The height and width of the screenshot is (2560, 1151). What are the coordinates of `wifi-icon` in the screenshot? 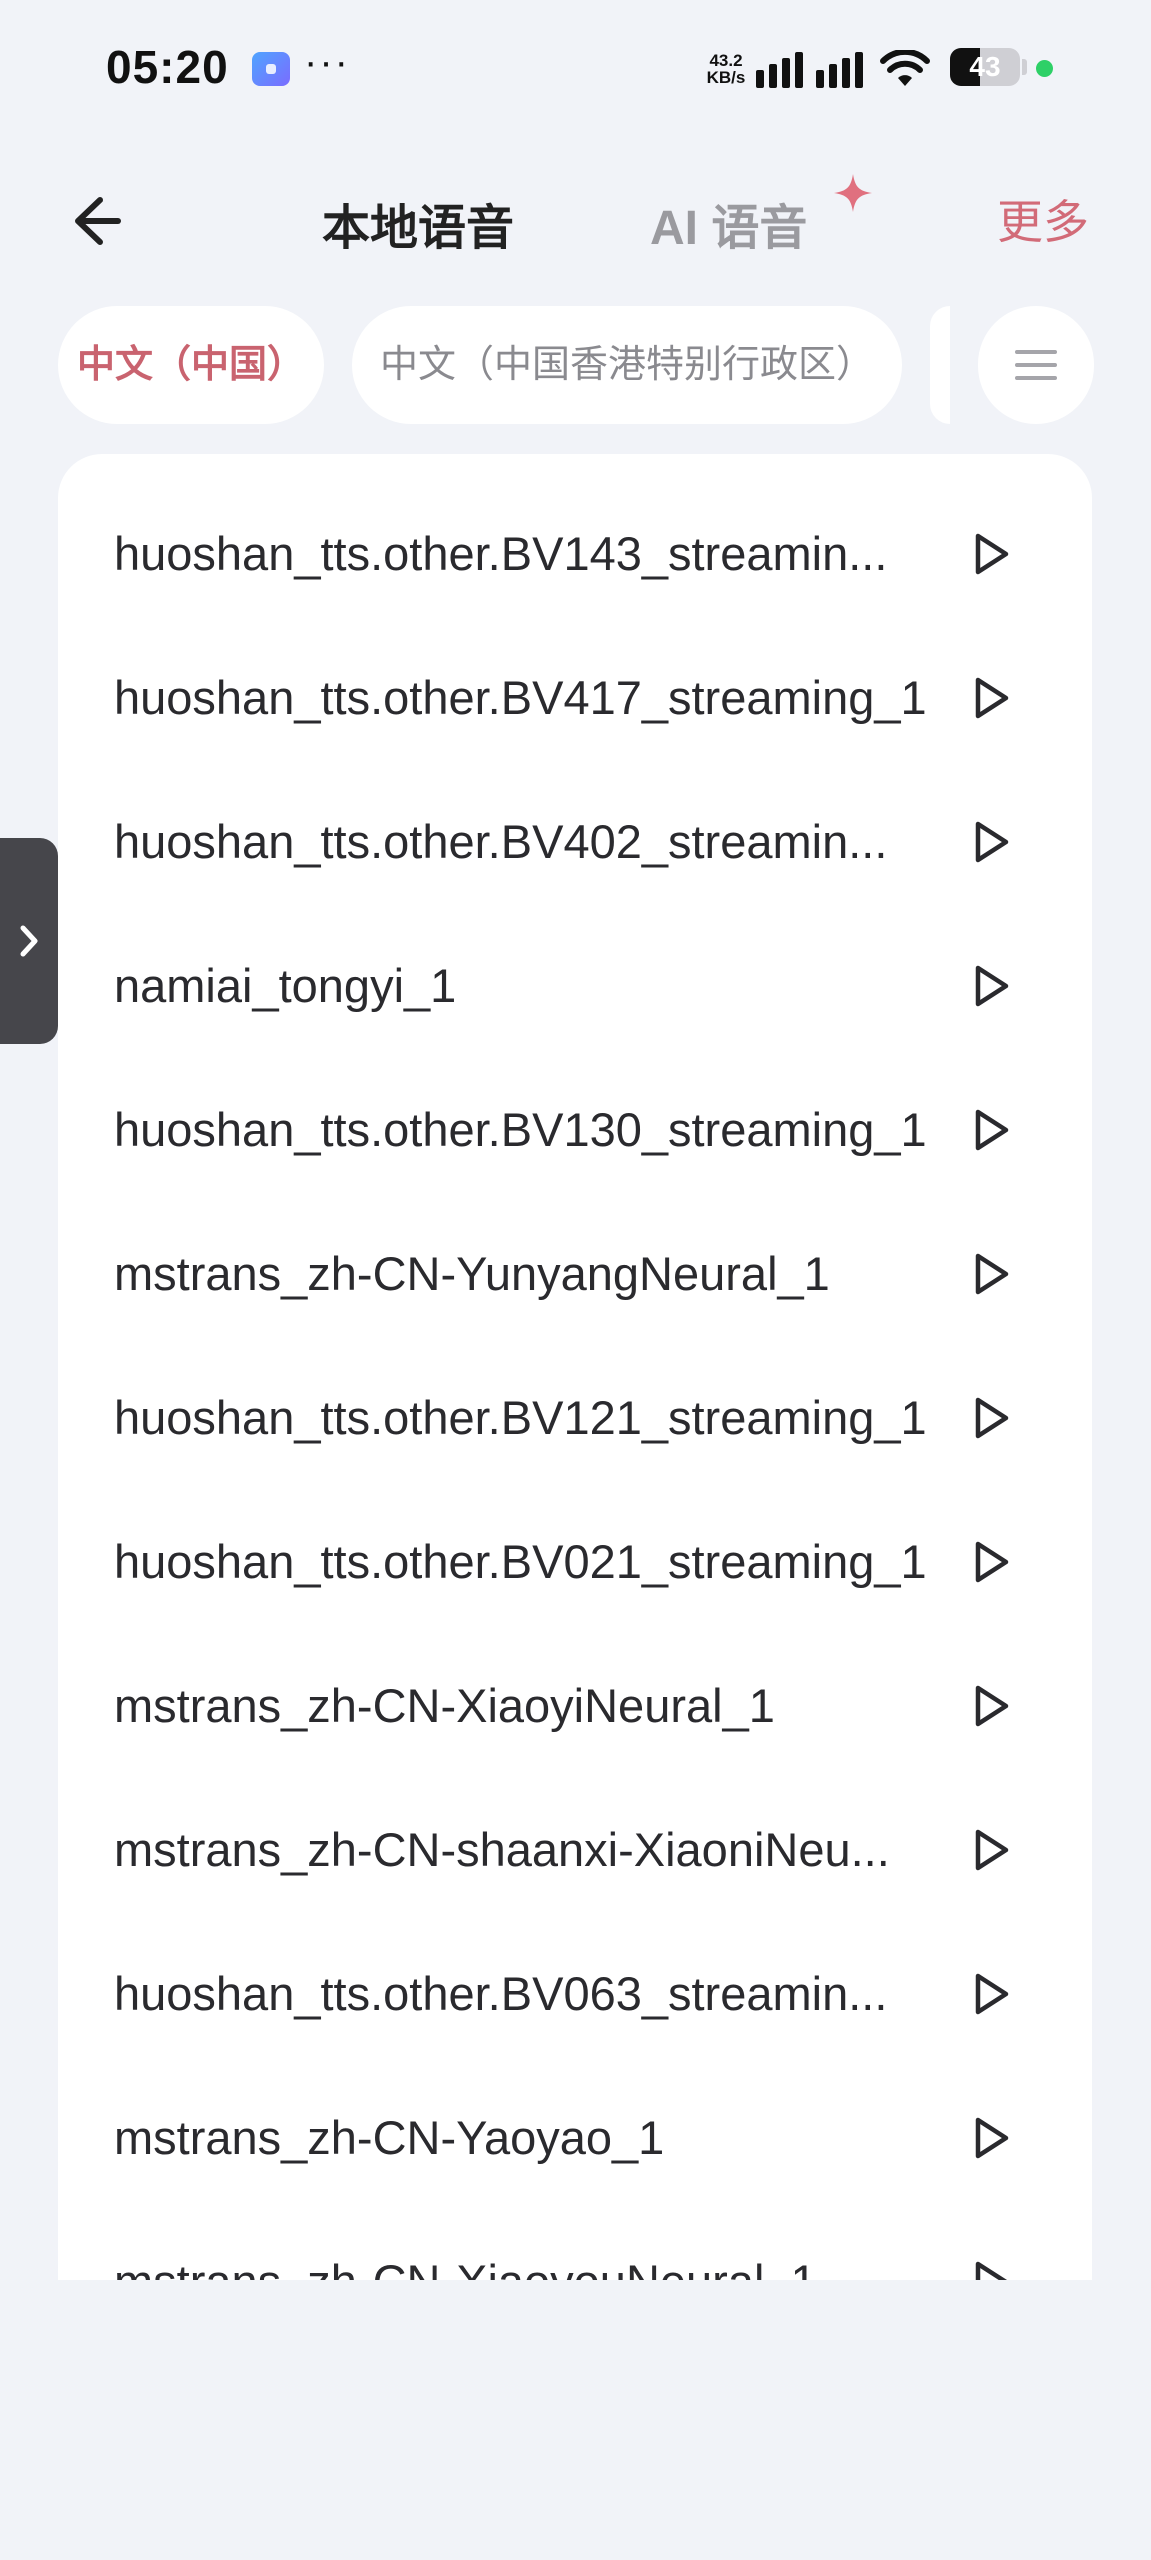 It's located at (905, 68).